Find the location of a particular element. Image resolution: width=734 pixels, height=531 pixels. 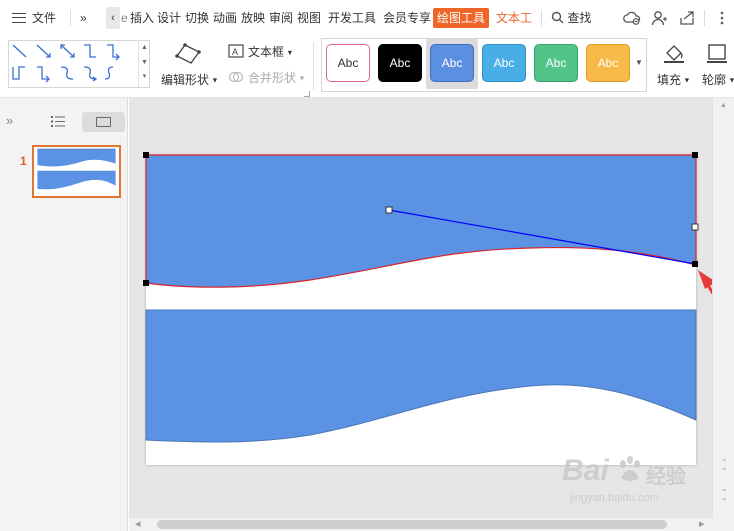

edit-shape-label: 编辑形状 is located at coordinates (185, 80).